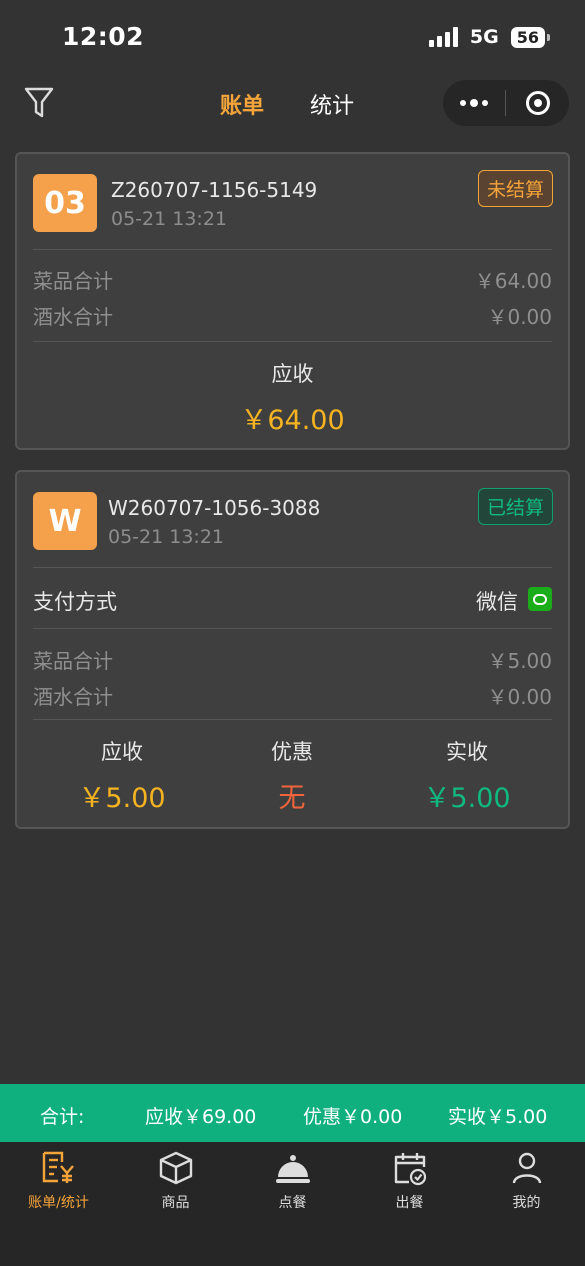 The height and width of the screenshot is (1266, 585). Describe the element at coordinates (526, 1203) in the screenshot. I see `tab-label: 我的` at that location.